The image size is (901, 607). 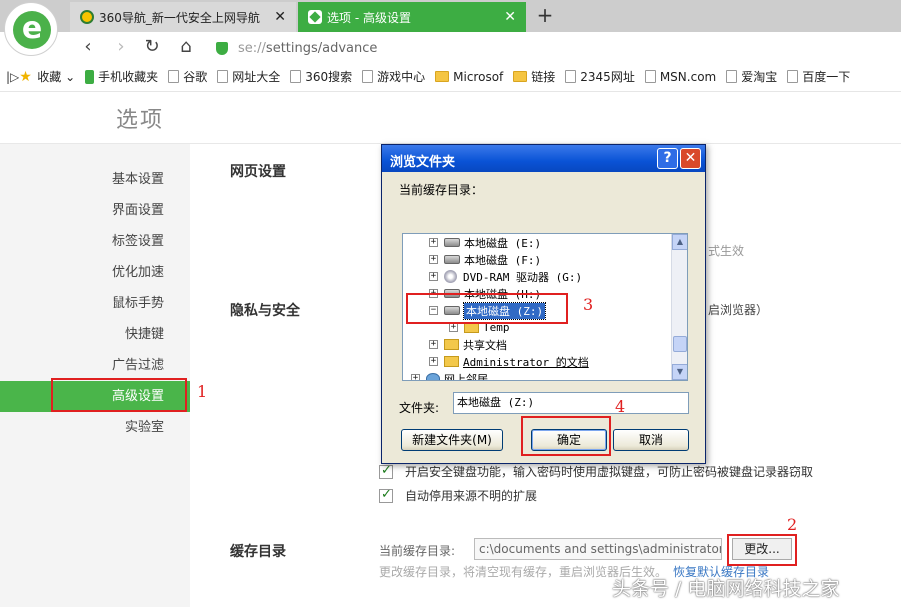 What do you see at coordinates (95, 303) in the screenshot?
I see `sidebar-item-gestures: 鼠标手势` at bounding box center [95, 303].